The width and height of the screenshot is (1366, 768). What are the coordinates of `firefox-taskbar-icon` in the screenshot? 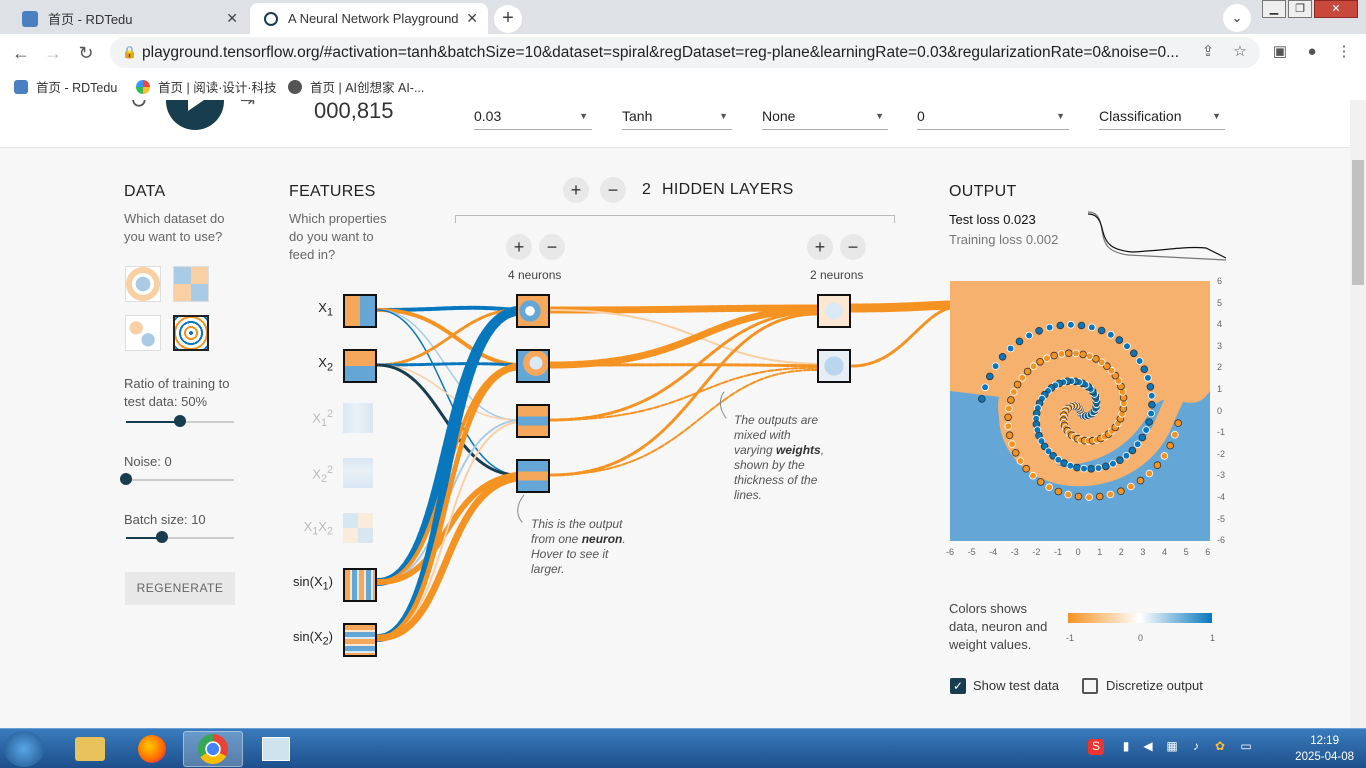 It's located at (152, 749).